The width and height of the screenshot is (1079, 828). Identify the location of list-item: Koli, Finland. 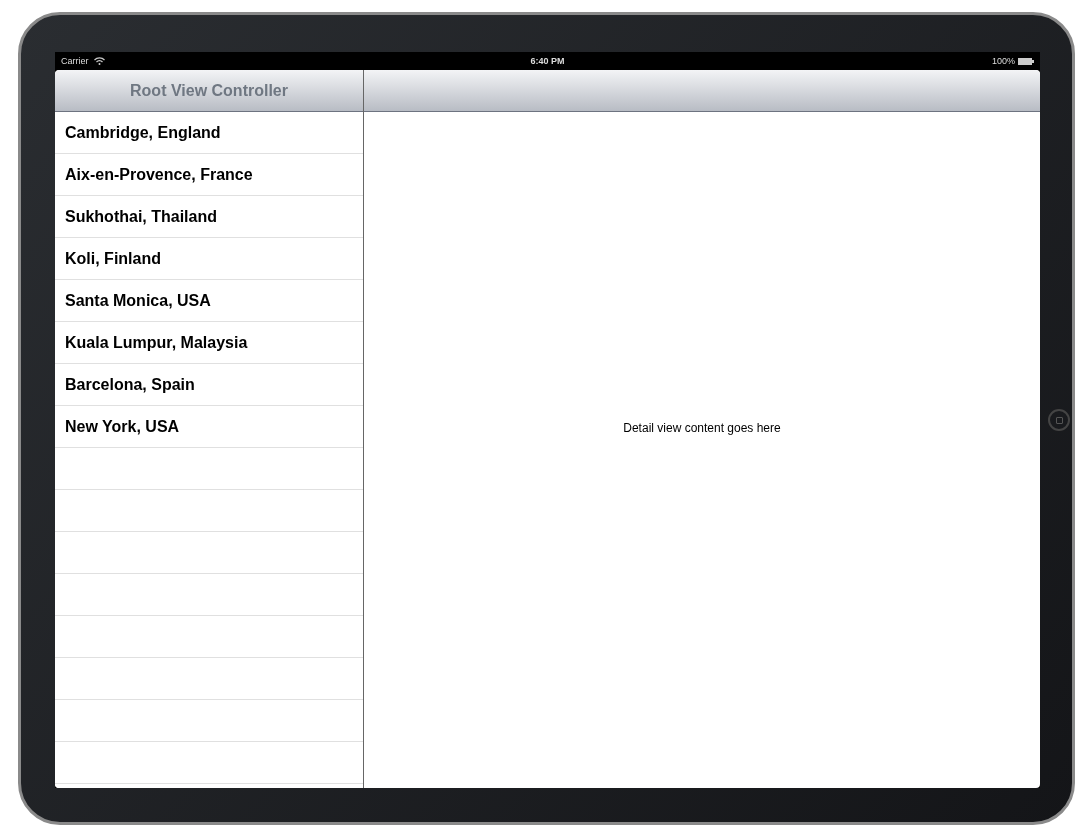
(113, 259).